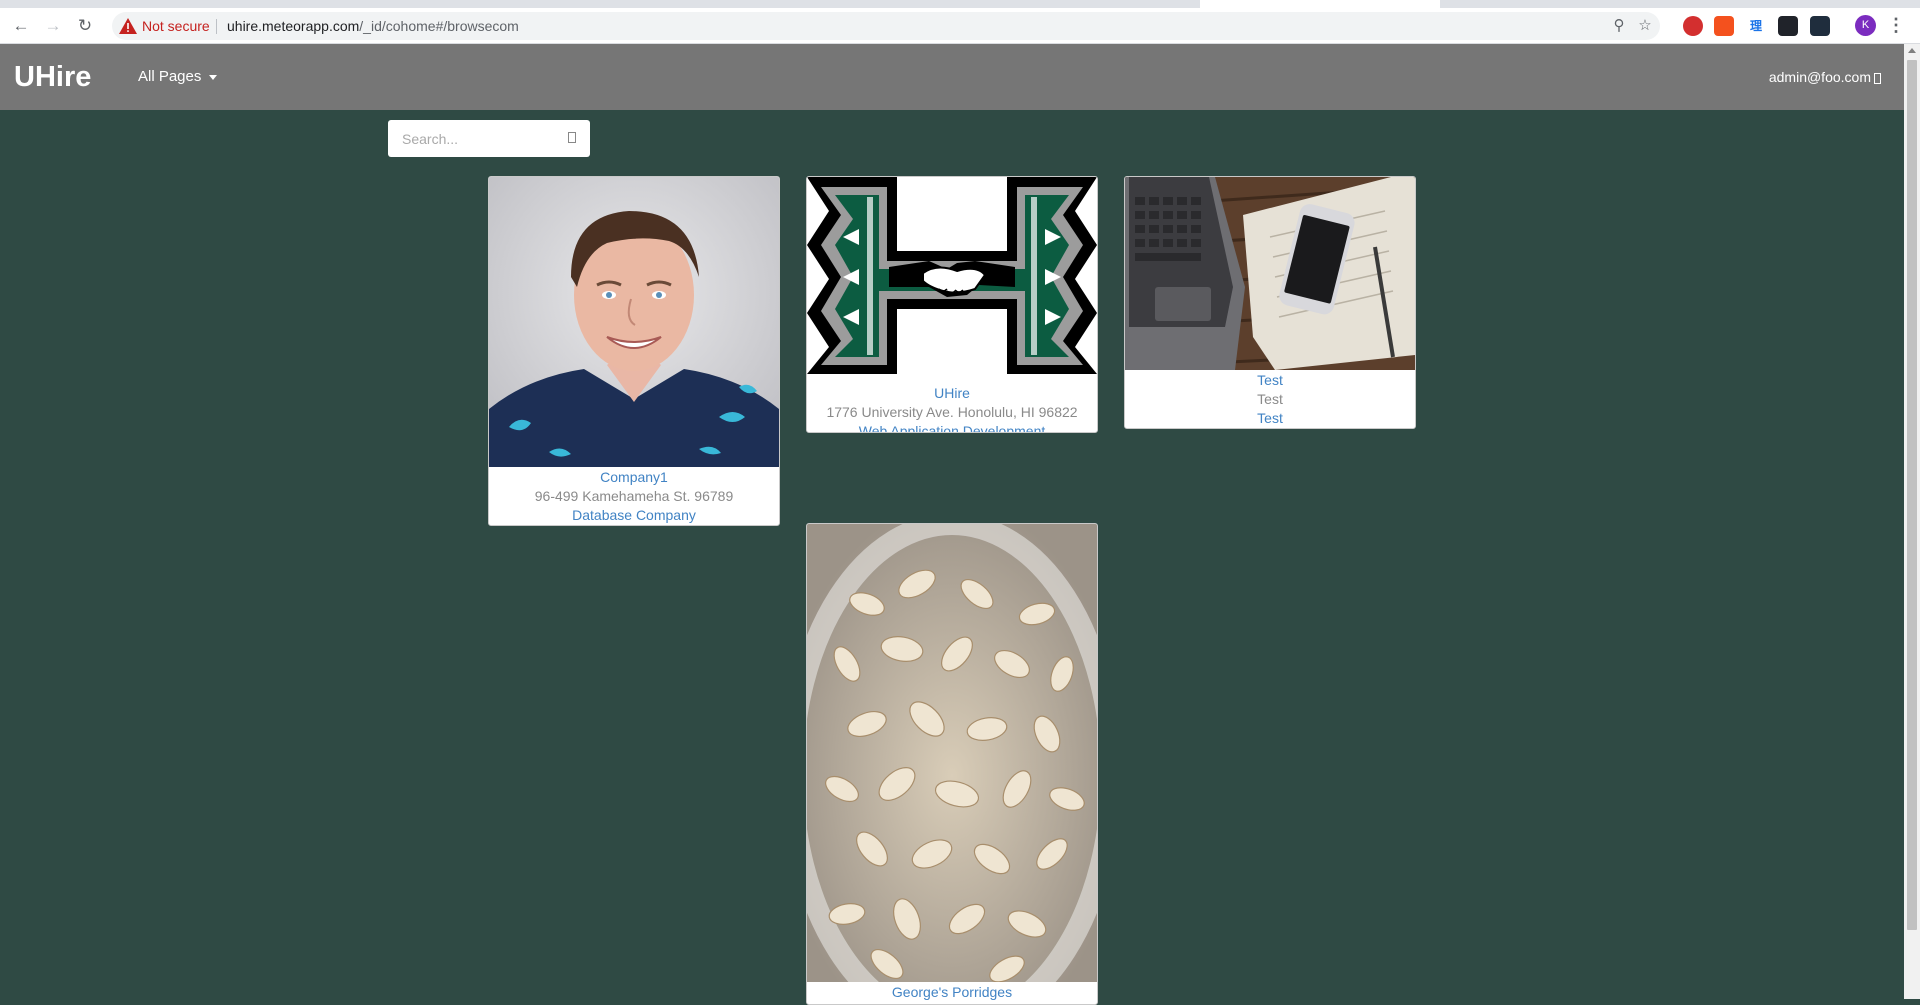 Image resolution: width=1920 pixels, height=1005 pixels. What do you see at coordinates (1645, 26) in the screenshot?
I see `bookmark-star-icon: ☆` at bounding box center [1645, 26].